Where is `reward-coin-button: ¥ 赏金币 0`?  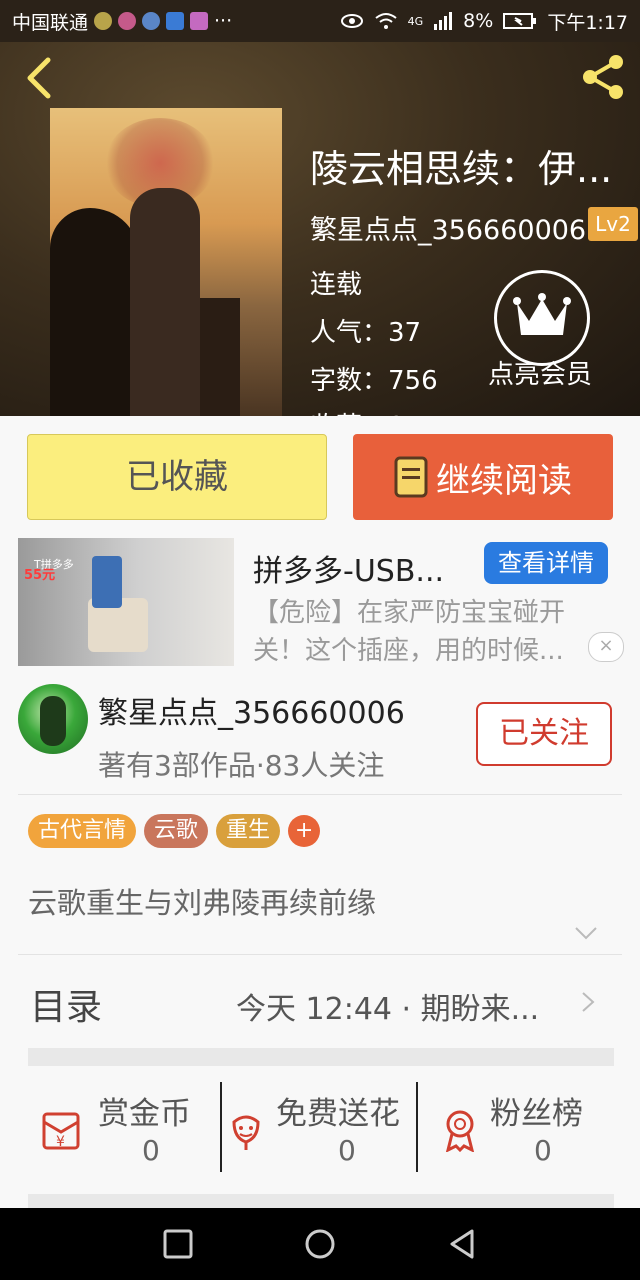
reward-coin-button: ¥ 赏金币 0 is located at coordinates (125, 1130).